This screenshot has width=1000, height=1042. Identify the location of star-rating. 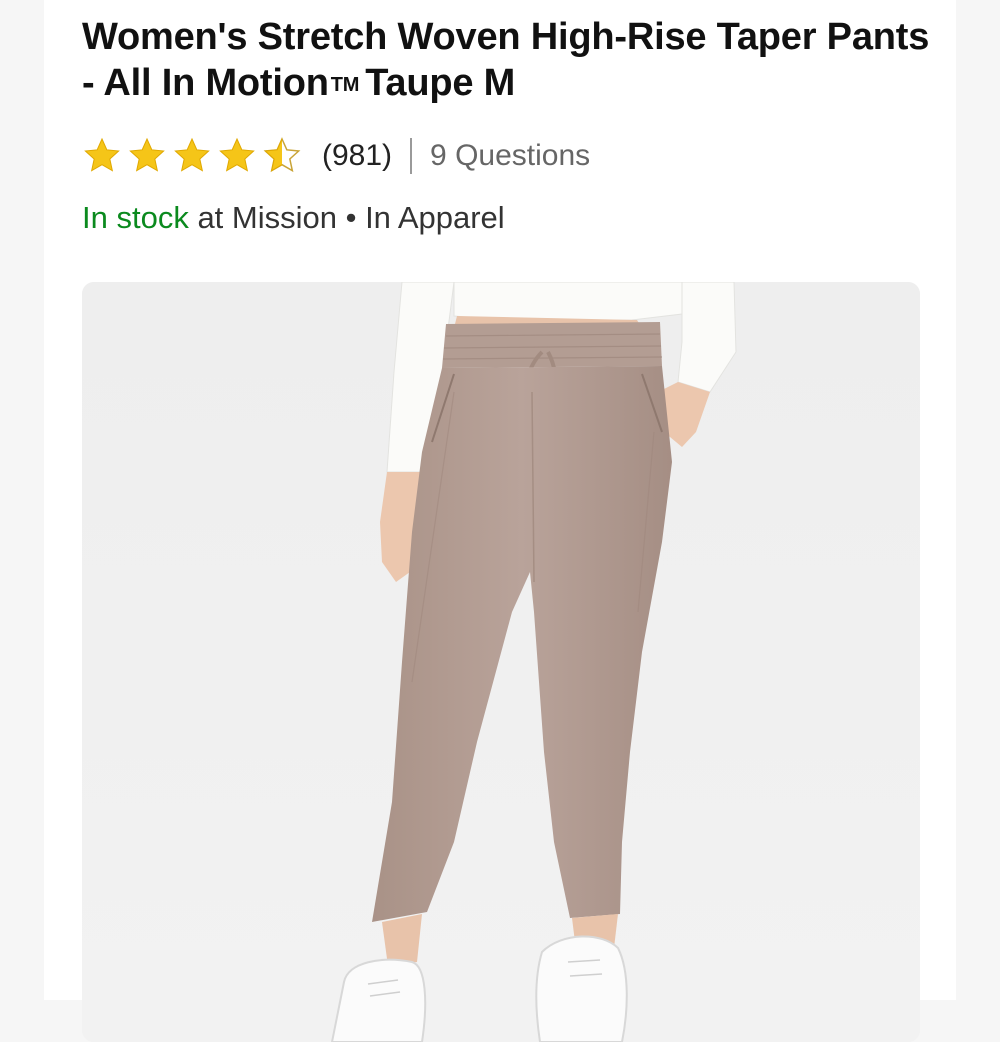
(192, 156).